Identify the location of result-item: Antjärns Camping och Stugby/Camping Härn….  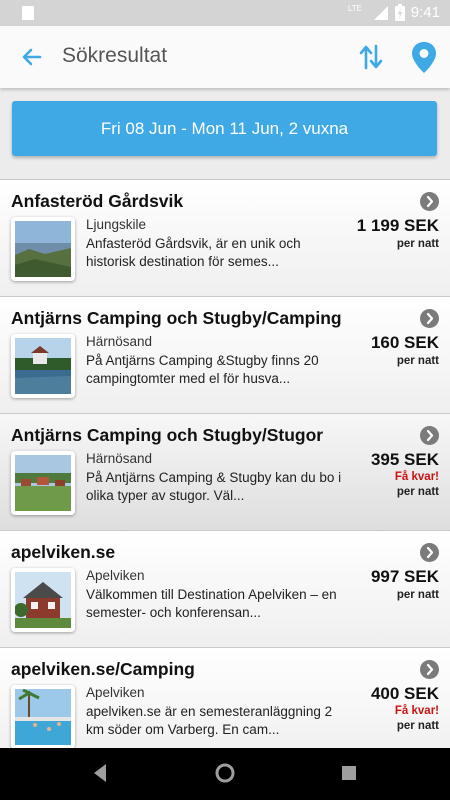
(225, 355).